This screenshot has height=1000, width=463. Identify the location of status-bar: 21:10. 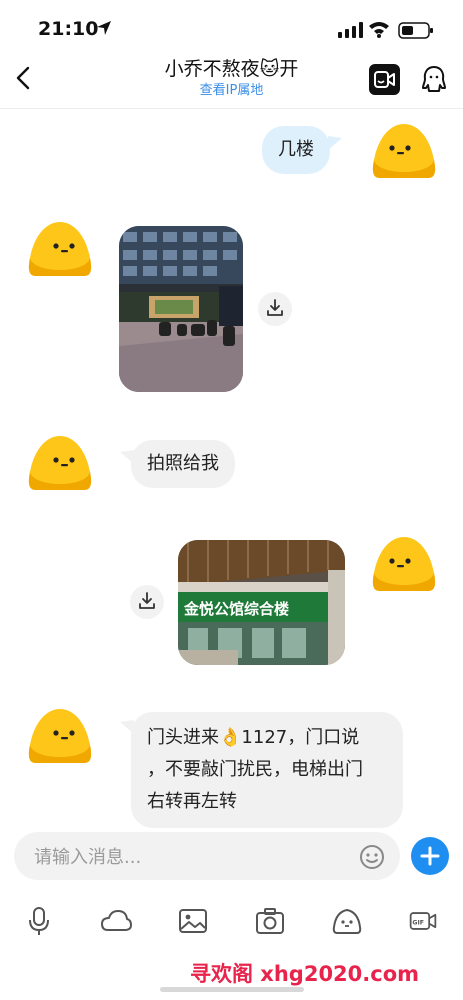
(231, 26).